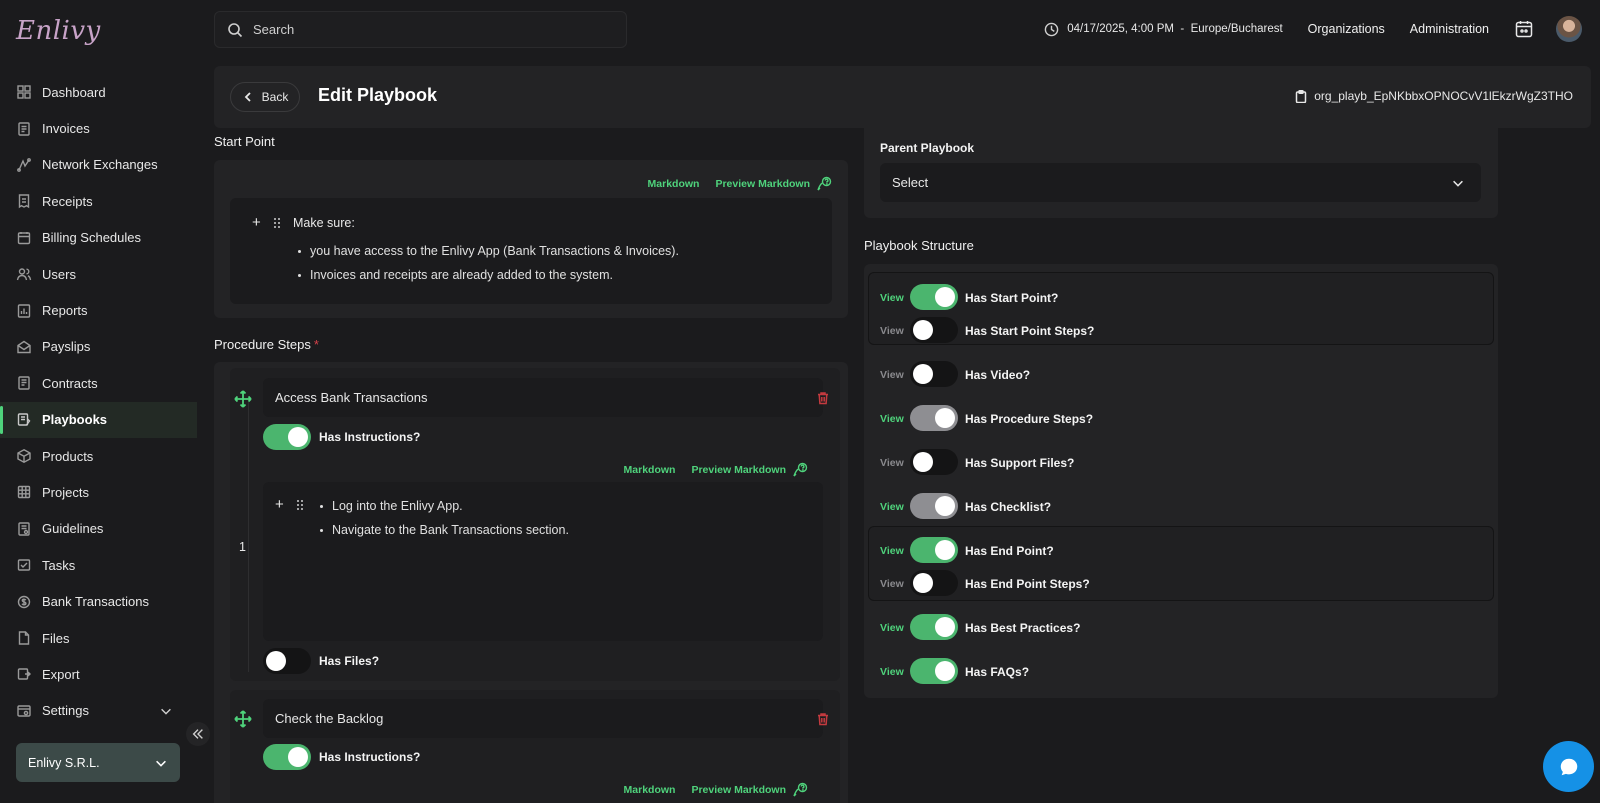 Image resolution: width=1600 pixels, height=803 pixels. What do you see at coordinates (98, 529) in the screenshot?
I see `sidebar-item-guidelines: Guidelines` at bounding box center [98, 529].